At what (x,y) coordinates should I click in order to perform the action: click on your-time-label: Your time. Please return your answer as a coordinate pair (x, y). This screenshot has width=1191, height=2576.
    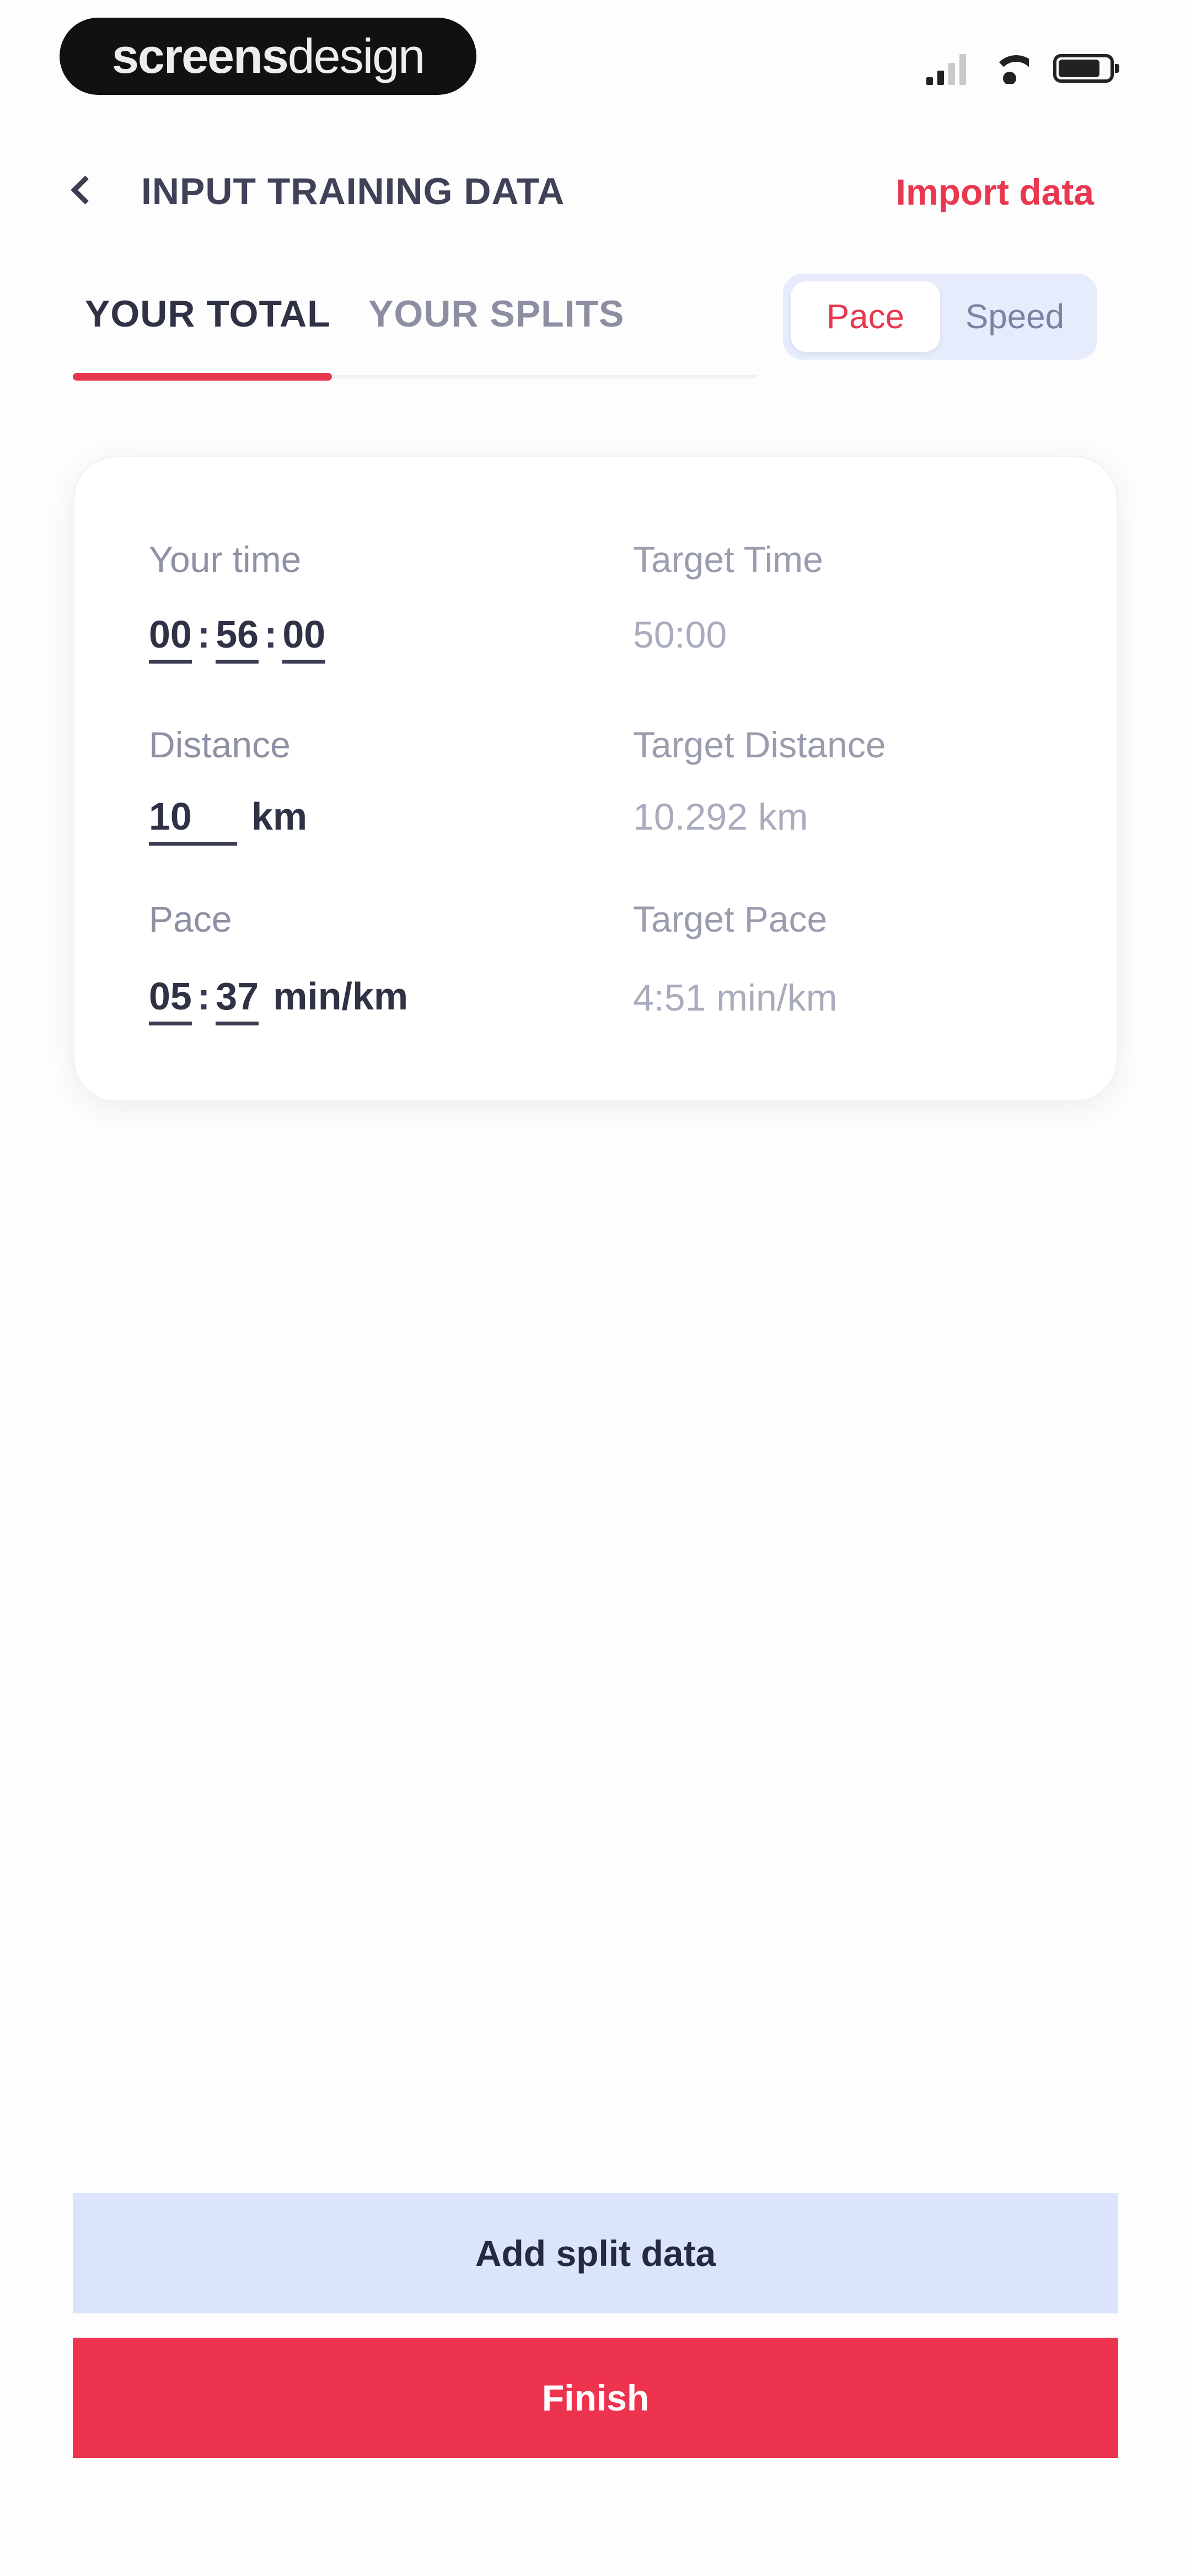
    Looking at the image, I should click on (226, 559).